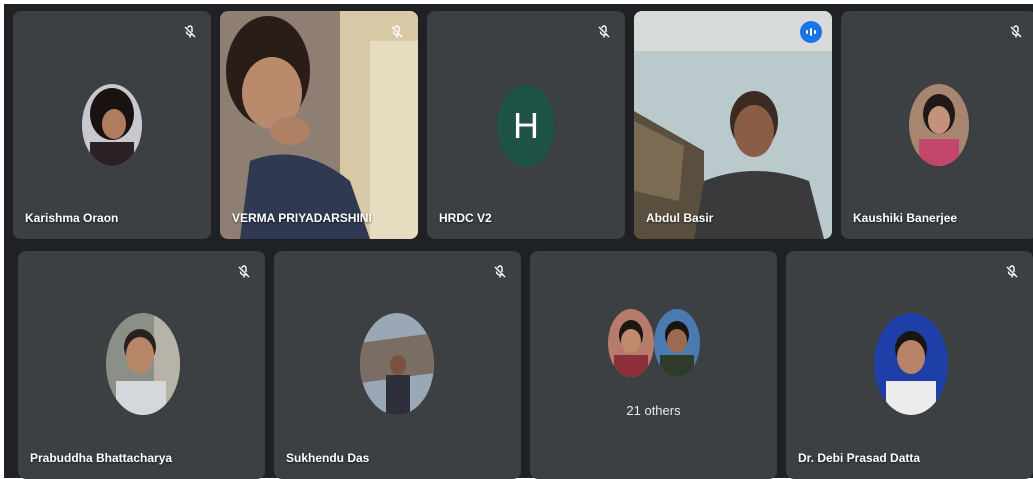  Describe the element at coordinates (859, 458) in the screenshot. I see `participant-name: Dr. Debi Prasad Datta` at that location.